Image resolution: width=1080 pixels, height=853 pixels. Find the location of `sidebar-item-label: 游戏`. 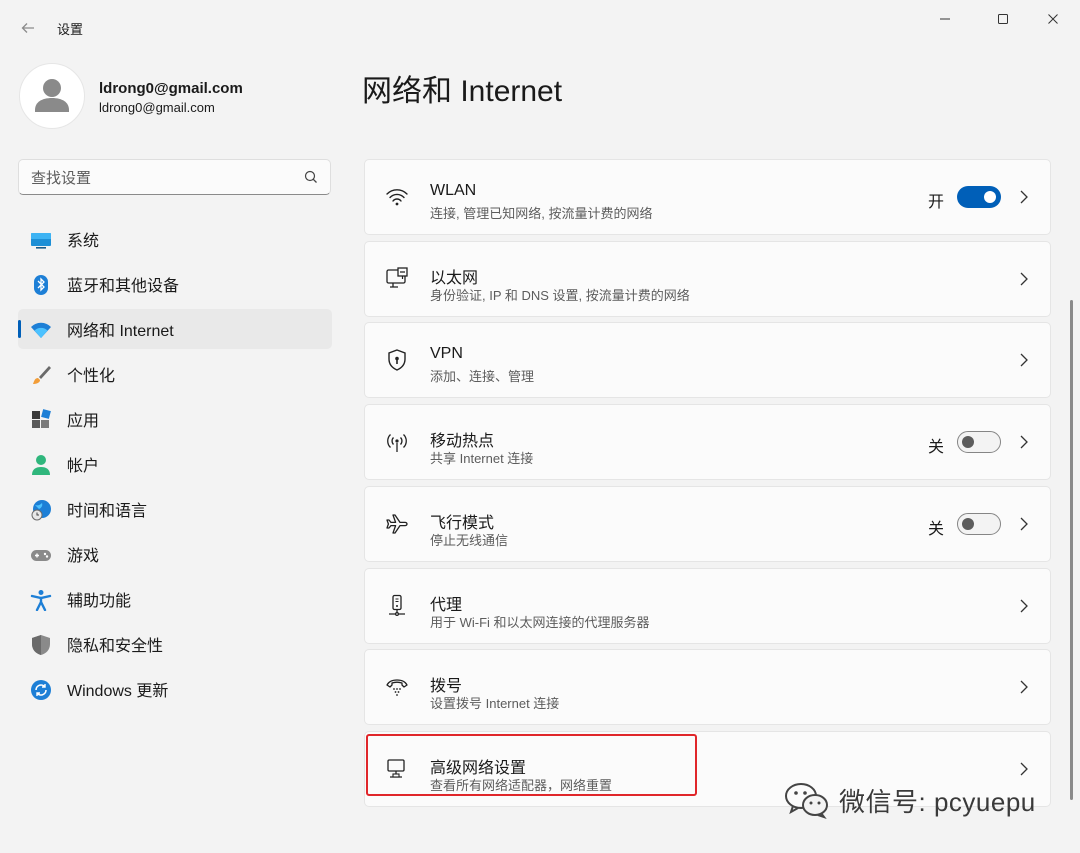

sidebar-item-label: 游戏 is located at coordinates (83, 556).